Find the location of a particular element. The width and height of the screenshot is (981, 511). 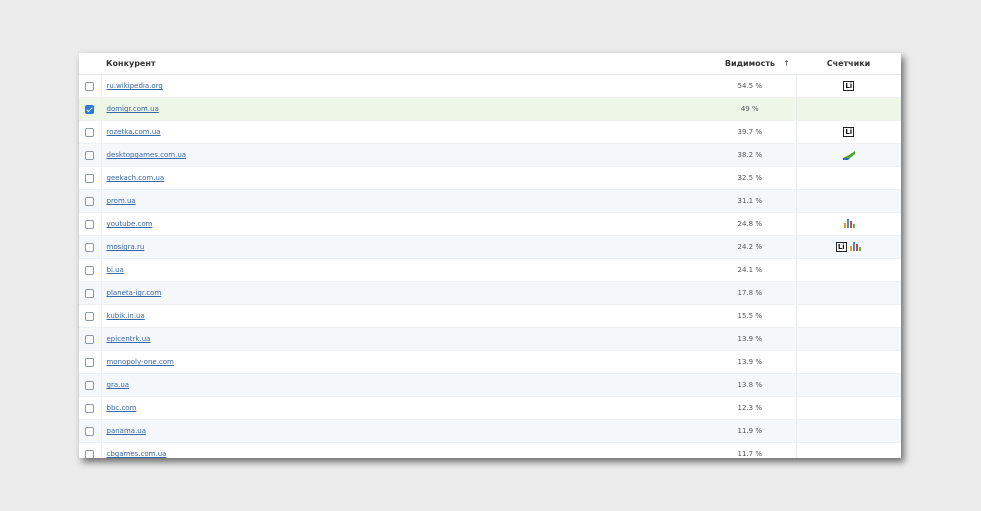

sort-arrow-icon: ↑ is located at coordinates (786, 63).